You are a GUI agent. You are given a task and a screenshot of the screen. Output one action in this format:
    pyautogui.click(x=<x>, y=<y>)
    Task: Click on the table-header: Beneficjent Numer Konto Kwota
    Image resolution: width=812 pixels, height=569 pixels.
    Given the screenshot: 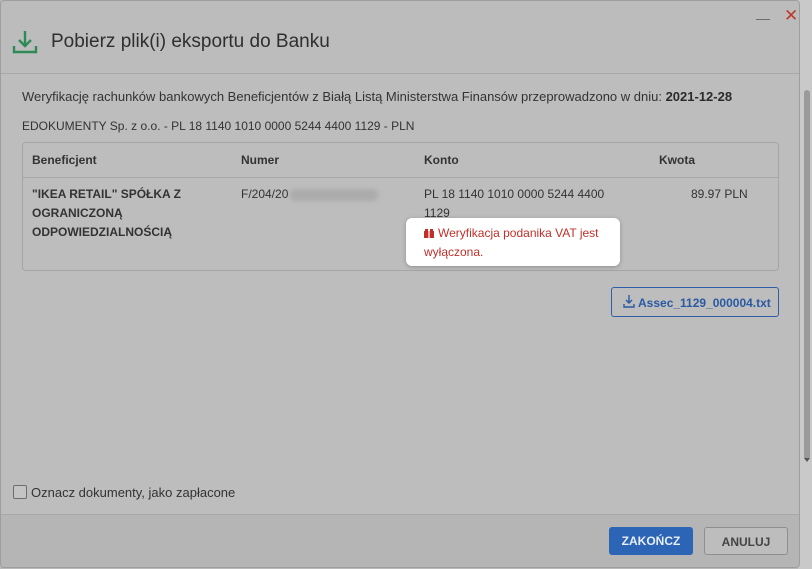 What is the action you would take?
    pyautogui.click(x=400, y=160)
    